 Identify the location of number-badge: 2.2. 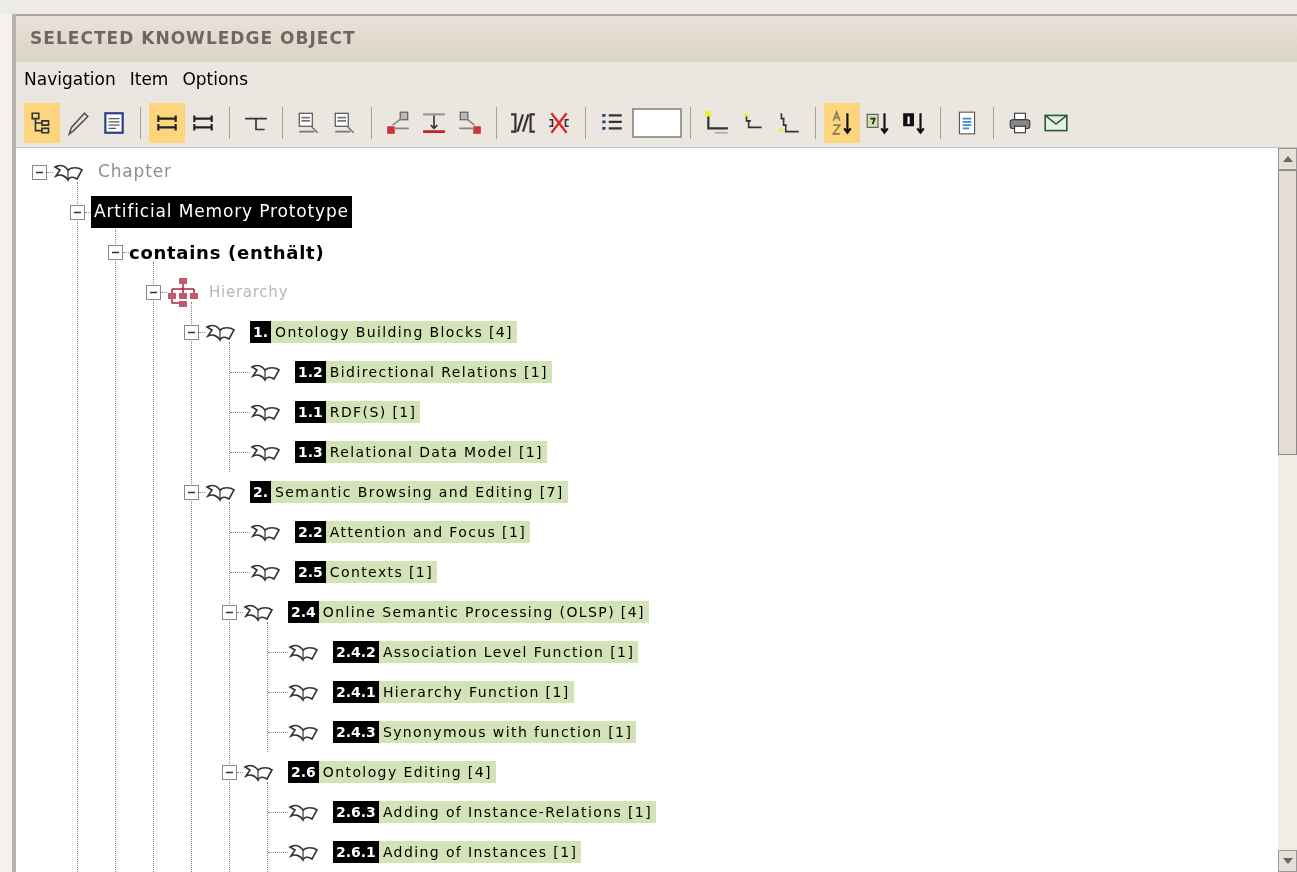
(310, 532).